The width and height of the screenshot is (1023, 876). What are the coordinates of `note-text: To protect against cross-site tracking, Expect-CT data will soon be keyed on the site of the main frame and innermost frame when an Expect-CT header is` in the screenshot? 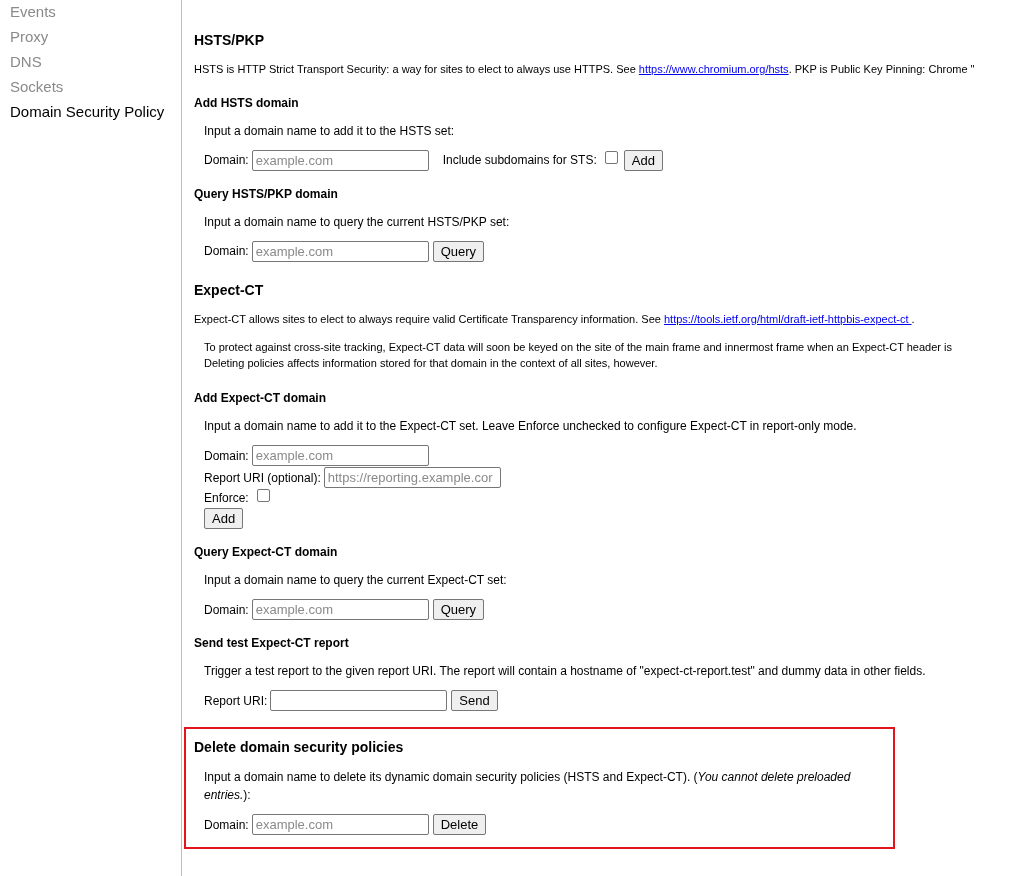 It's located at (578, 347).